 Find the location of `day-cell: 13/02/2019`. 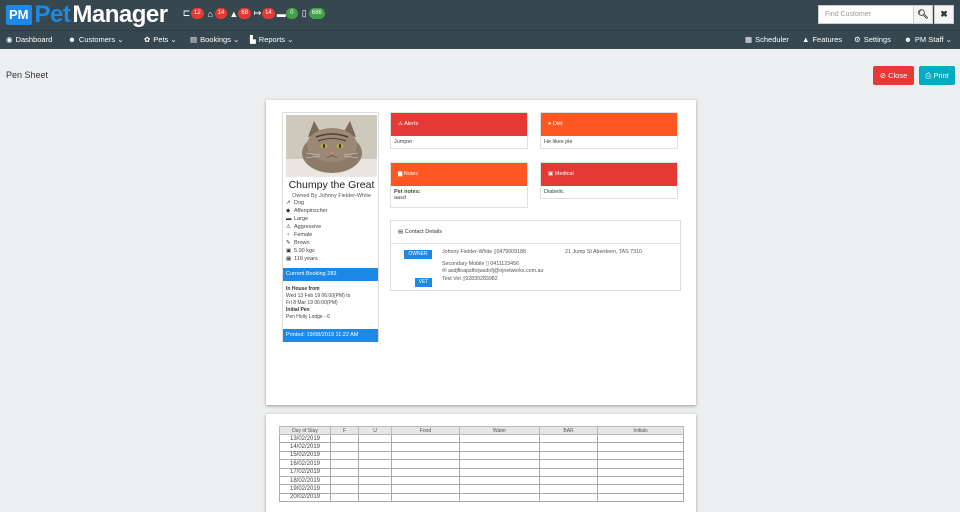

day-cell: 13/02/2019 is located at coordinates (305, 438).